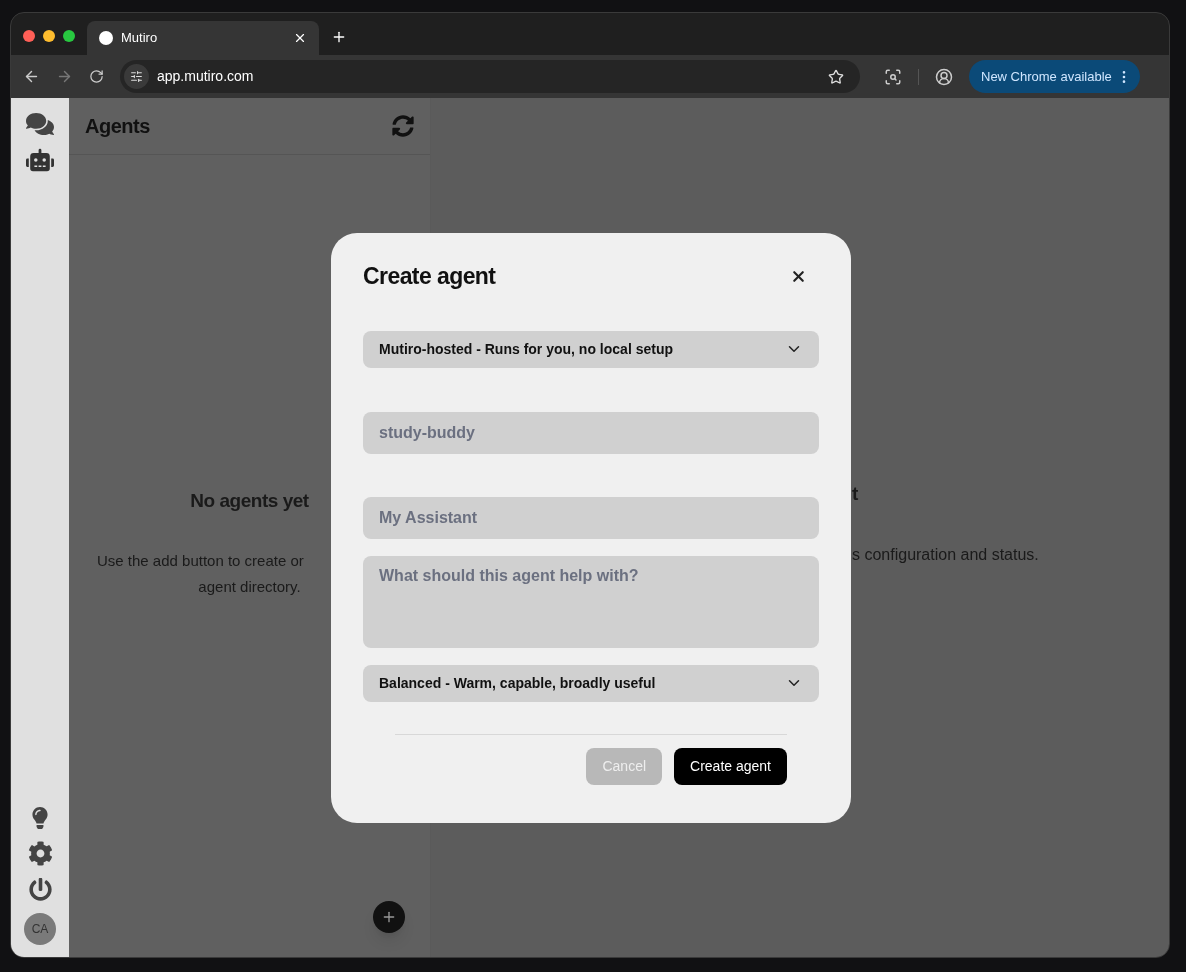  What do you see at coordinates (40, 160) in the screenshot?
I see `robot-icon` at bounding box center [40, 160].